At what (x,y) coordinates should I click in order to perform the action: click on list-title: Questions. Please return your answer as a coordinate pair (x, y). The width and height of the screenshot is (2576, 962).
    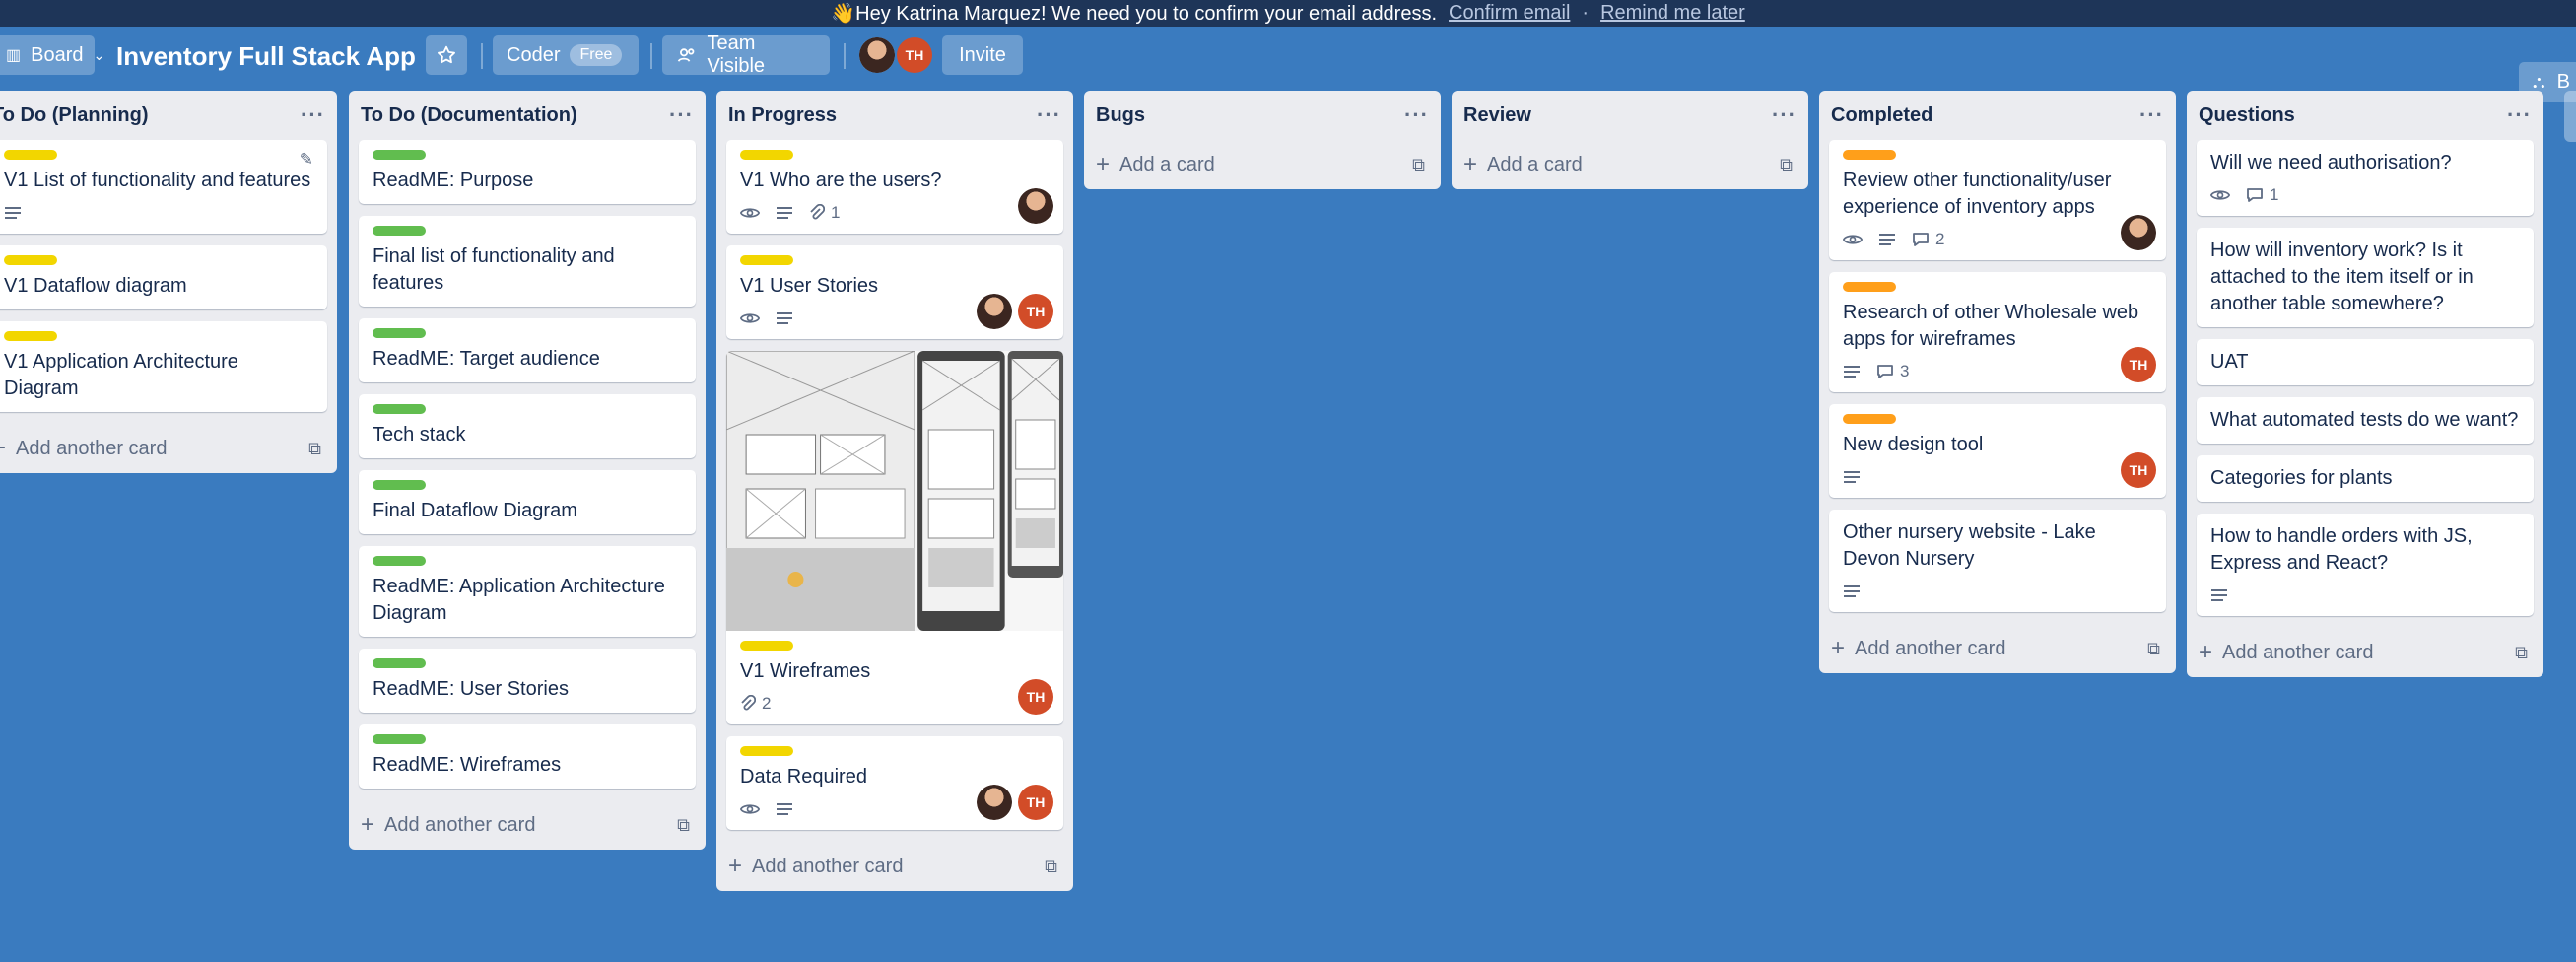
    Looking at the image, I should click on (2247, 115).